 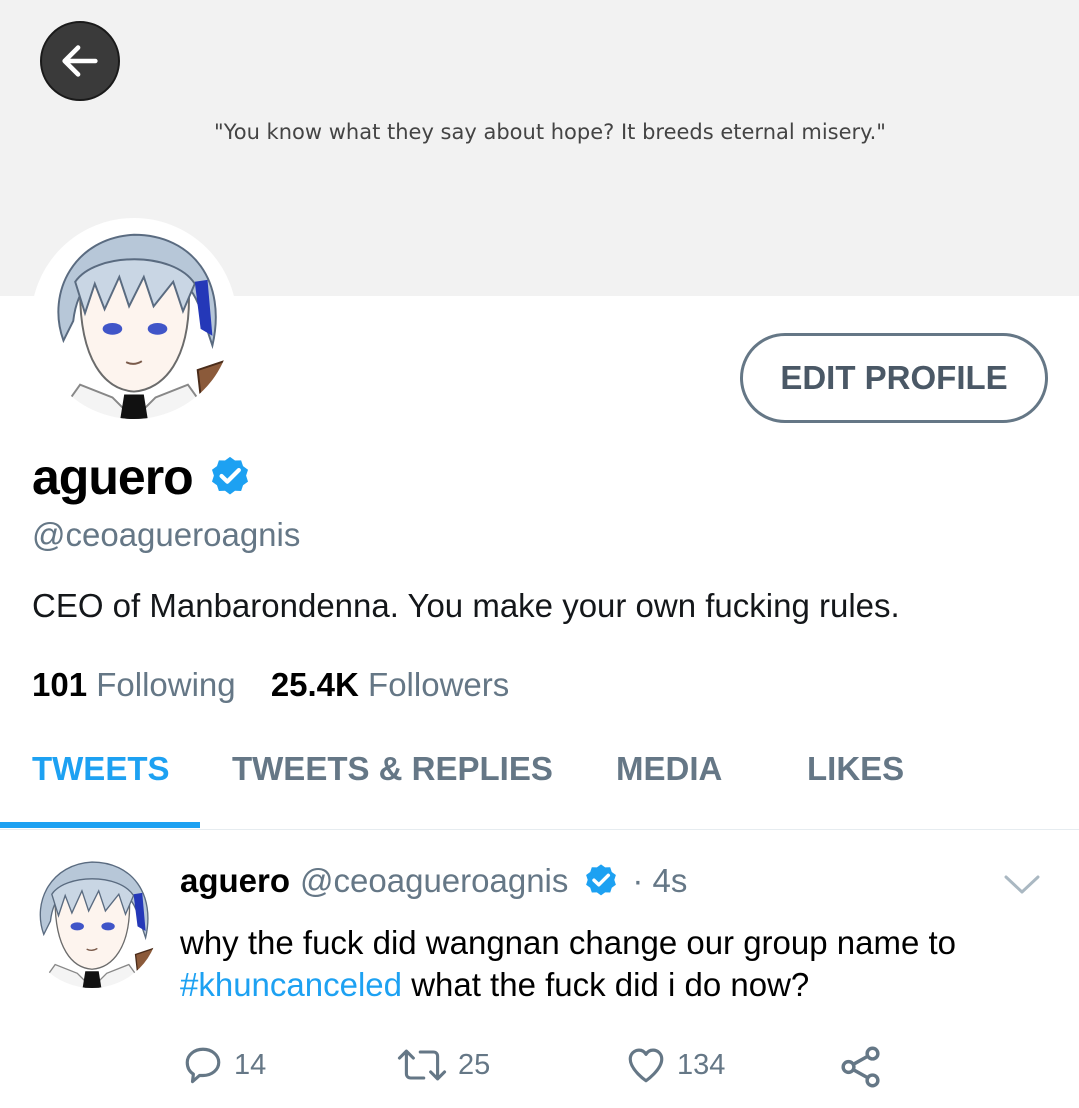 I want to click on profile-avatar, so click(x=134, y=321).